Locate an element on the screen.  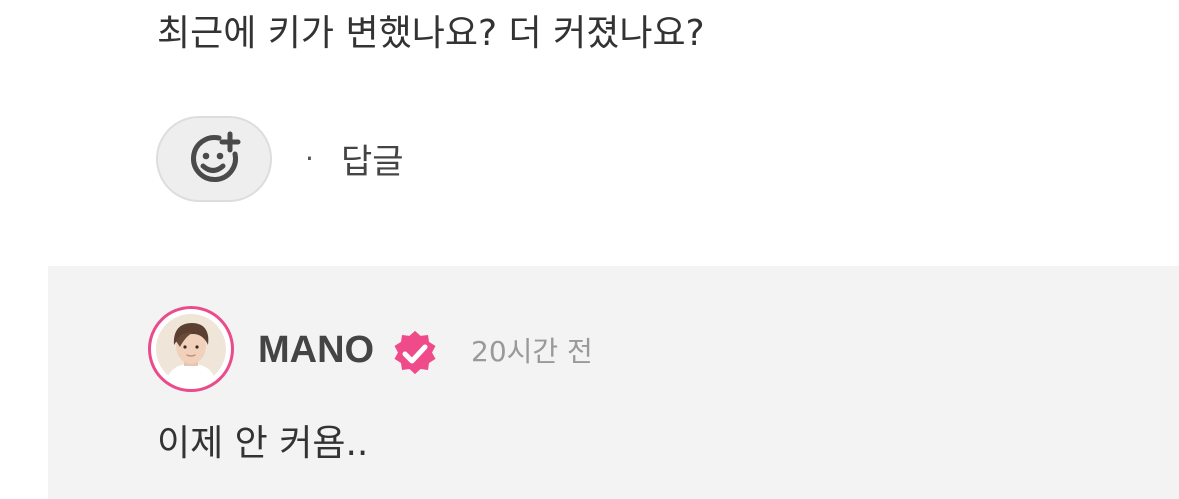
comment-text: 최근에 키가 변했나요? 더 커졌나요? is located at coordinates (431, 33).